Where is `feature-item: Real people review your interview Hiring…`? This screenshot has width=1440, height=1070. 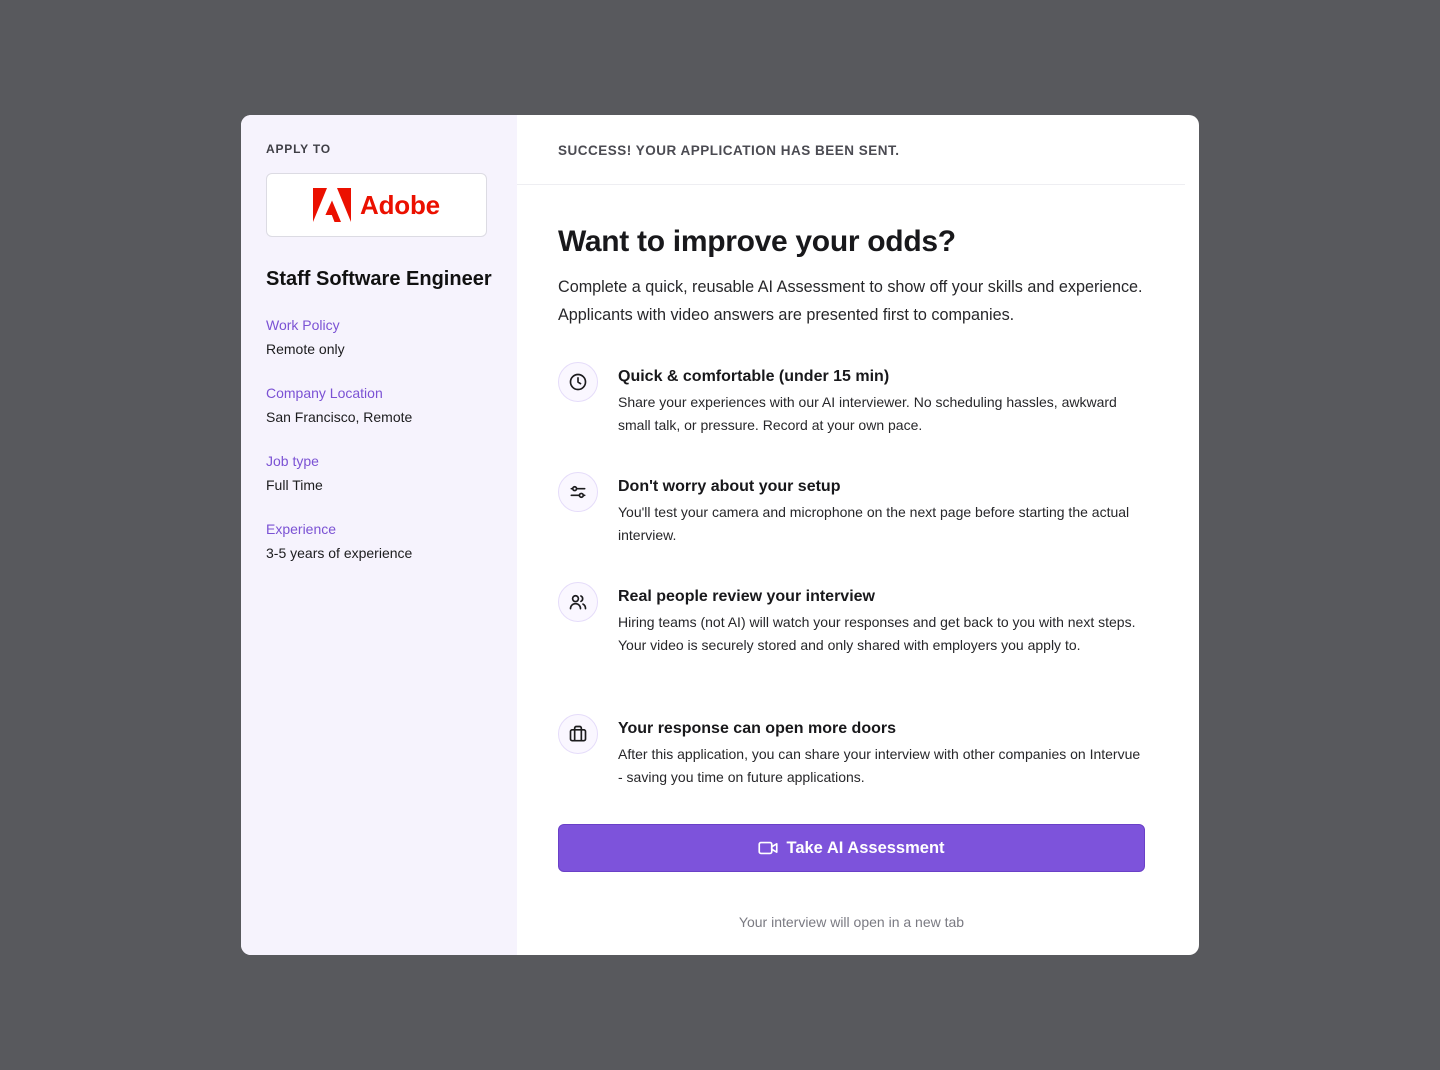
feature-item: Real people review your interview Hiring… is located at coordinates (851, 647).